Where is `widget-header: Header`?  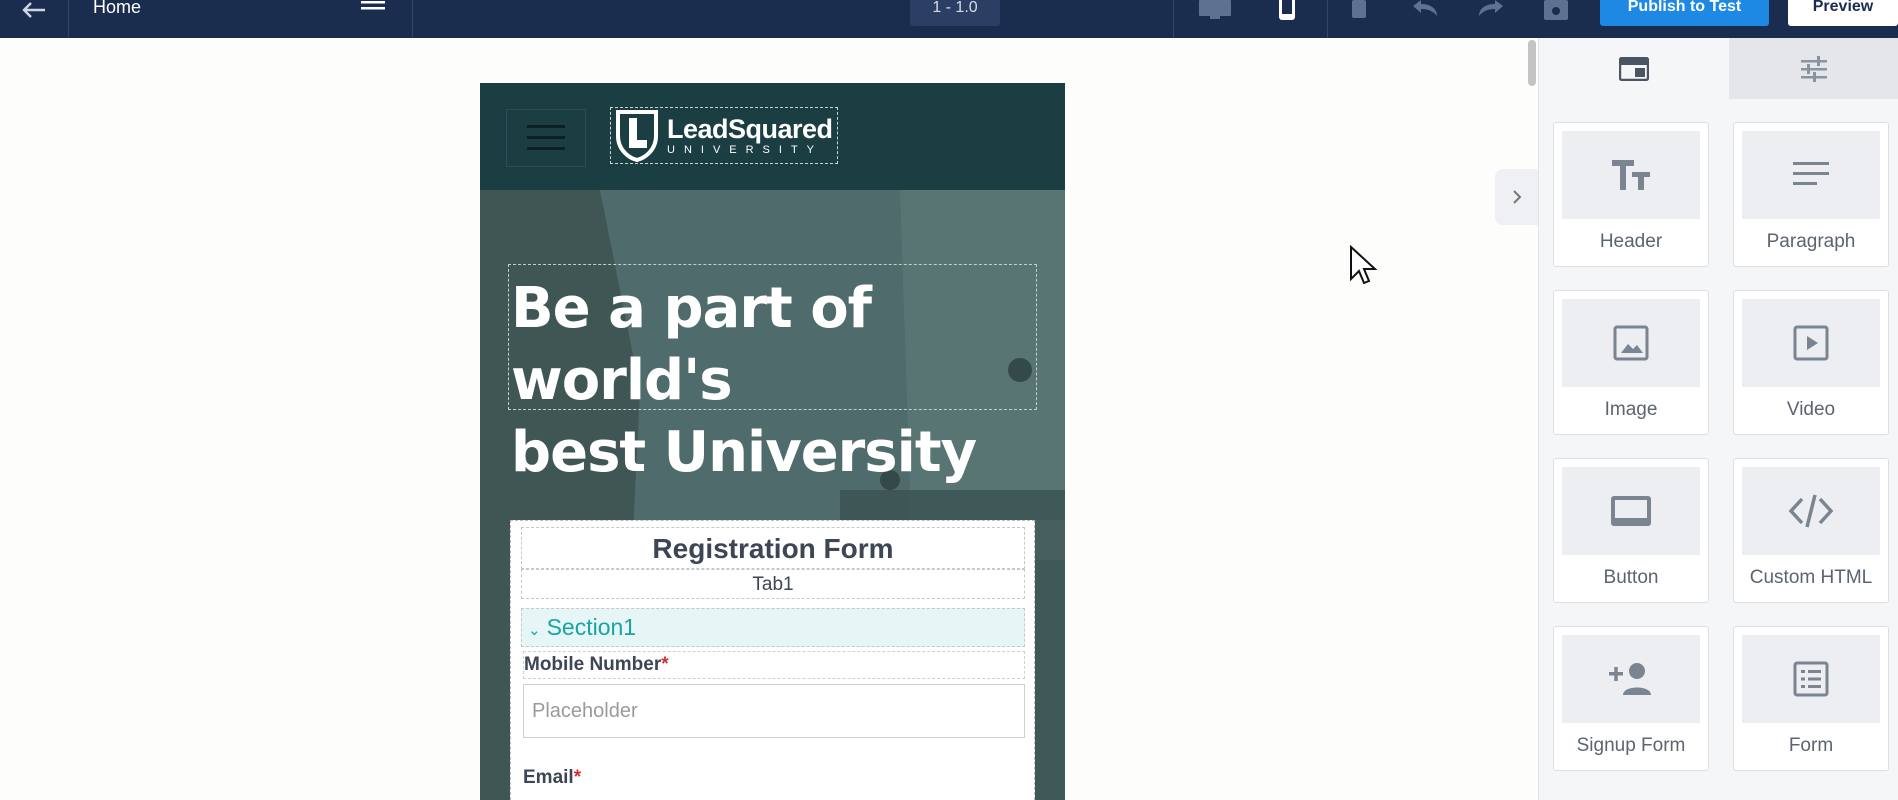 widget-header: Header is located at coordinates (1631, 194).